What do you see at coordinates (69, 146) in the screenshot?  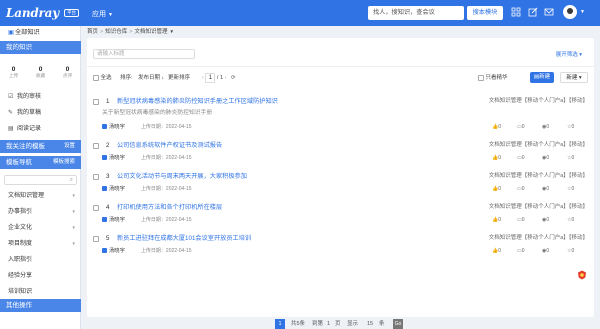 I see `followed-settings-link: 设置` at bounding box center [69, 146].